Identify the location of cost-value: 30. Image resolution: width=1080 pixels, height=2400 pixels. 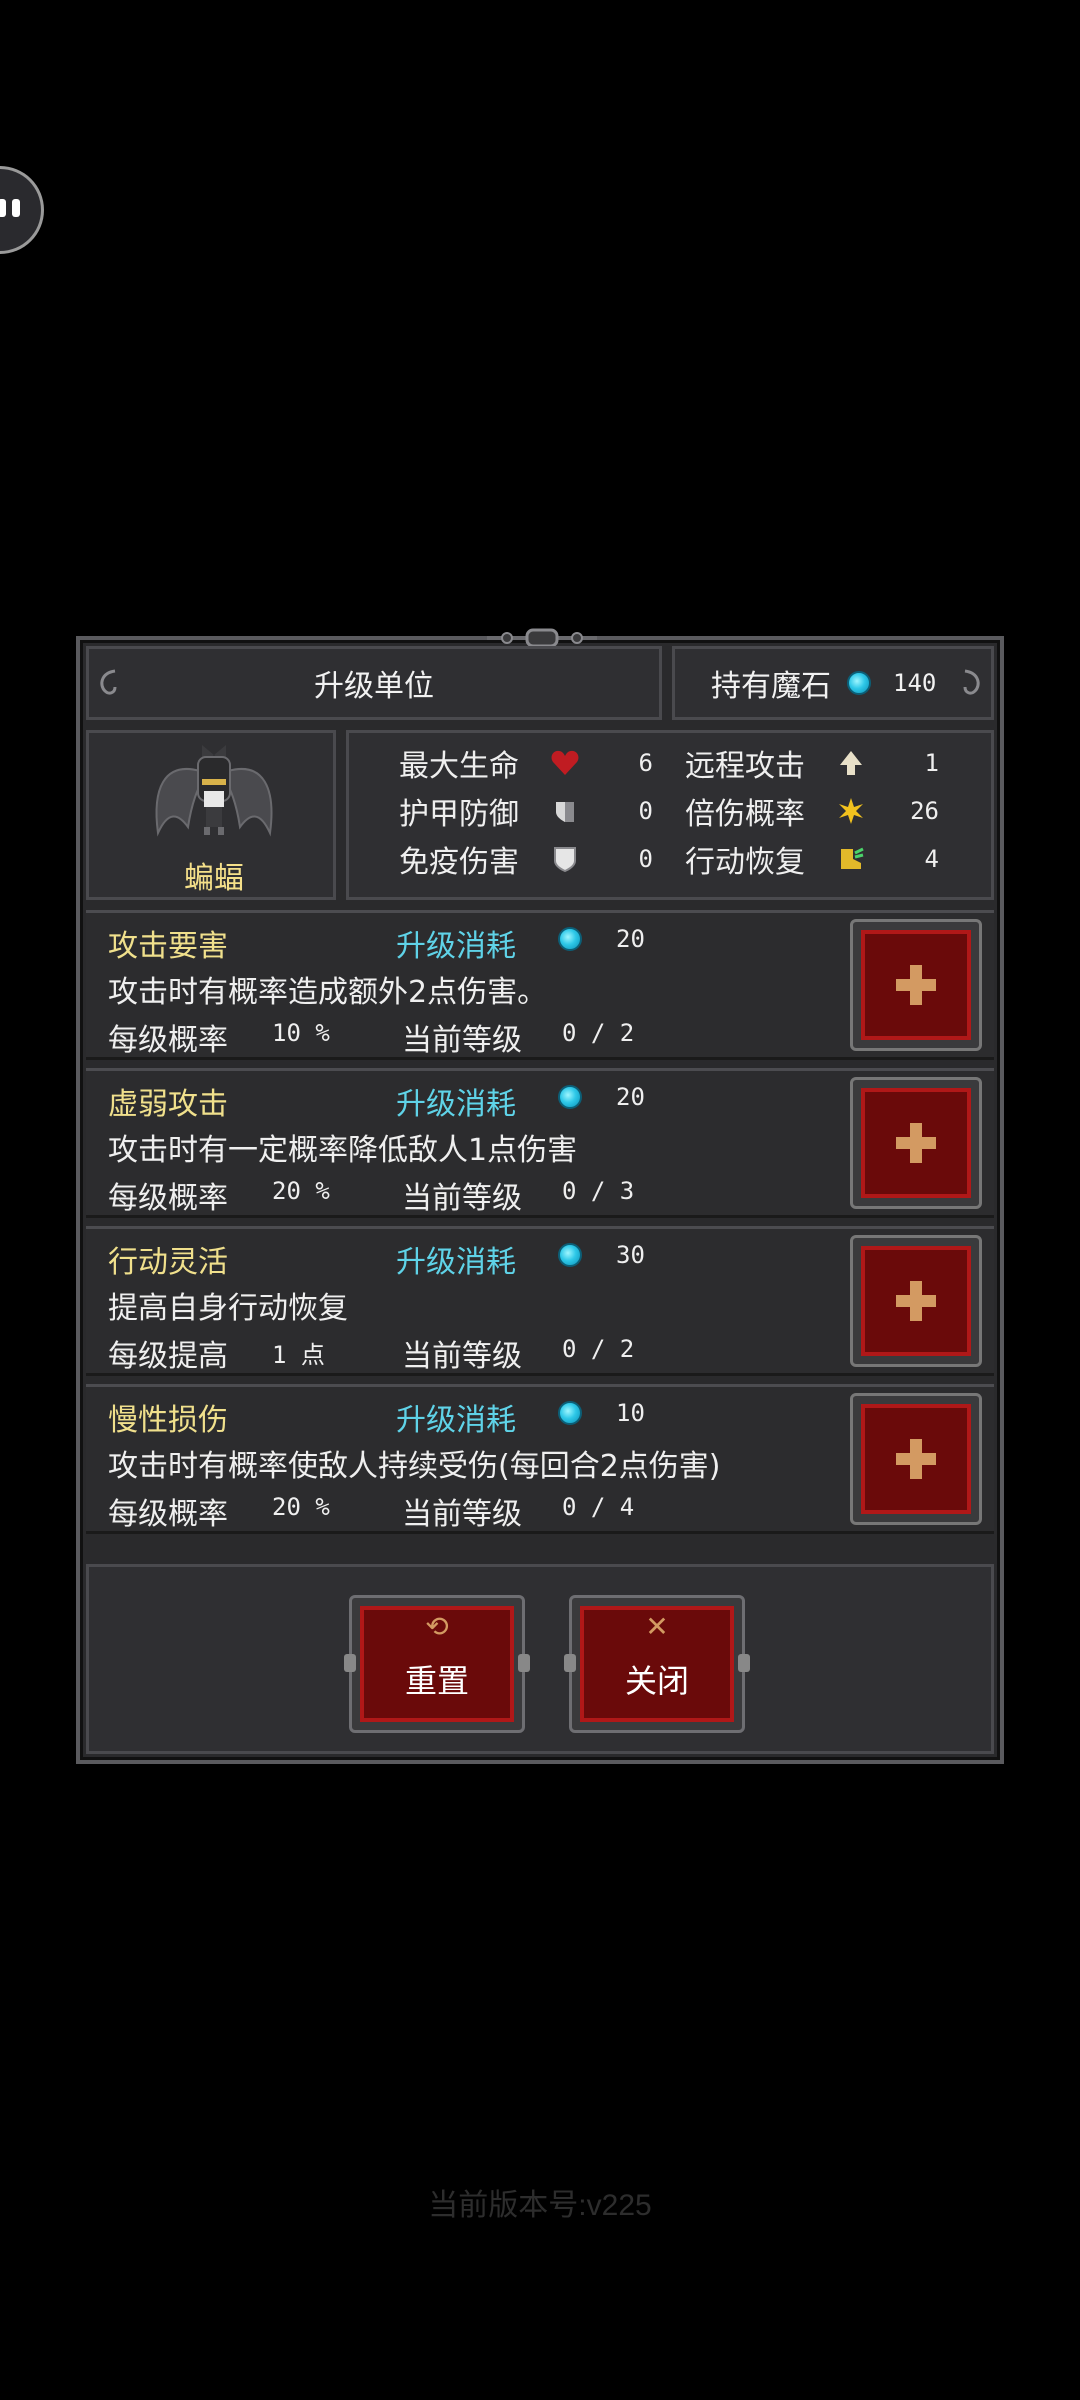
(630, 1255).